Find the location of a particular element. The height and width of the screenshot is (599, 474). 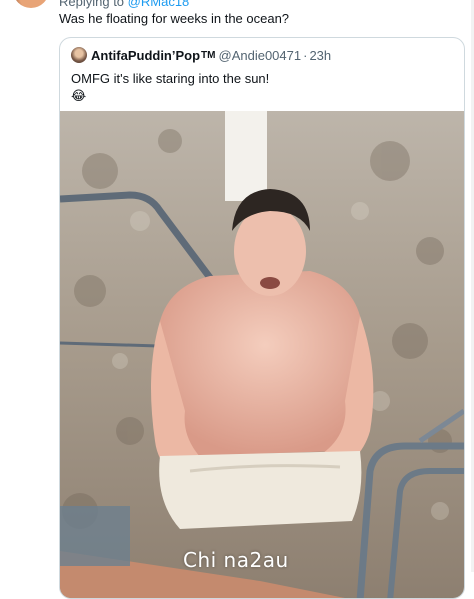

replying-to-line: Replying to @RMac18 is located at coordinates (124, 4).